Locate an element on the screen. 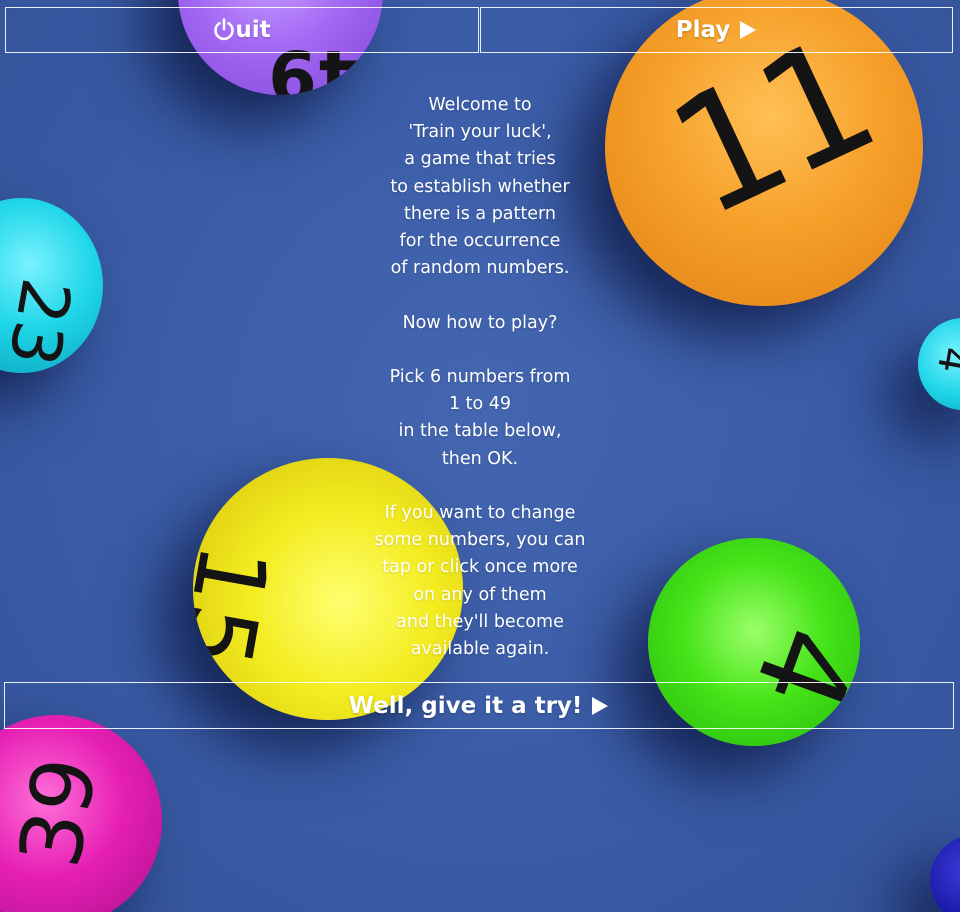 The width and height of the screenshot is (960, 912). ball-navy is located at coordinates (945, 873).